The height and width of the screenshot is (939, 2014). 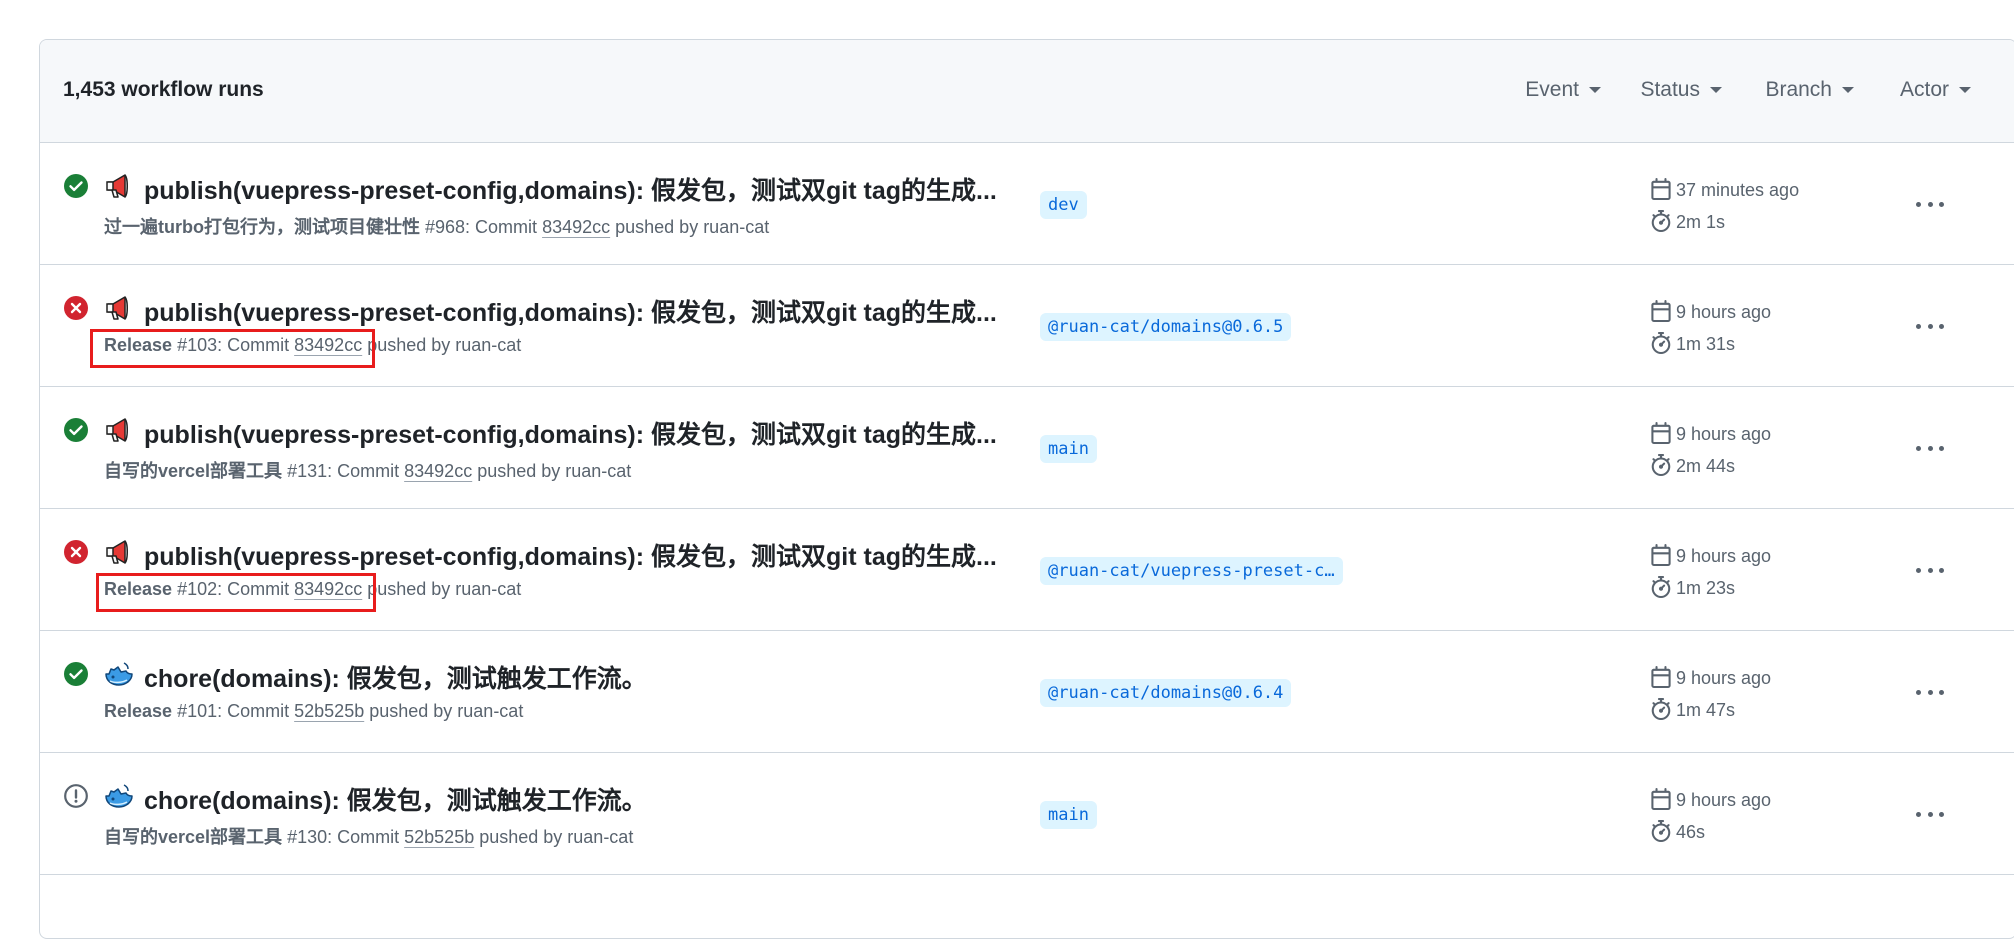 I want to click on filter-branch: Branch, so click(x=1809, y=90).